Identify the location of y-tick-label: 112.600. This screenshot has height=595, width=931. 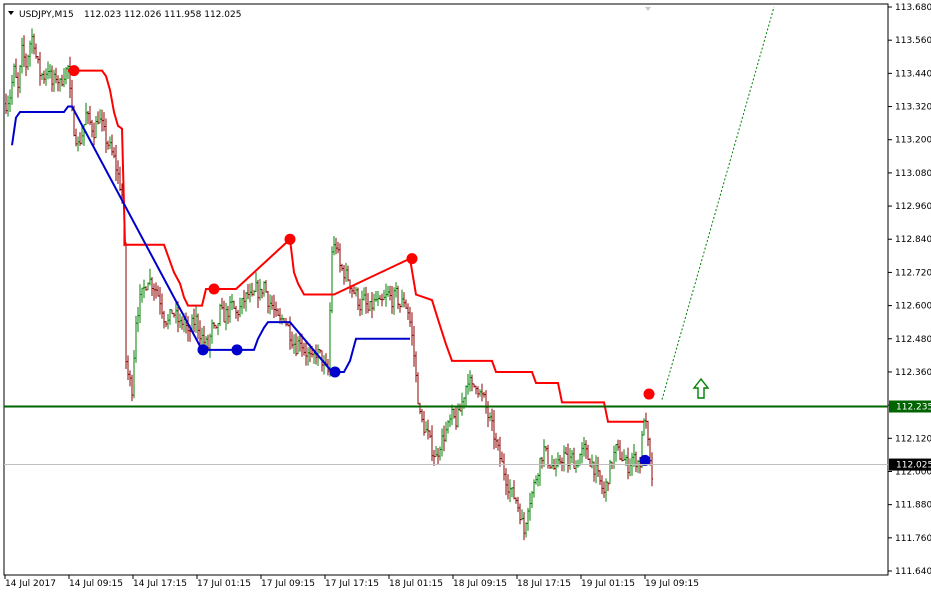
(913, 307).